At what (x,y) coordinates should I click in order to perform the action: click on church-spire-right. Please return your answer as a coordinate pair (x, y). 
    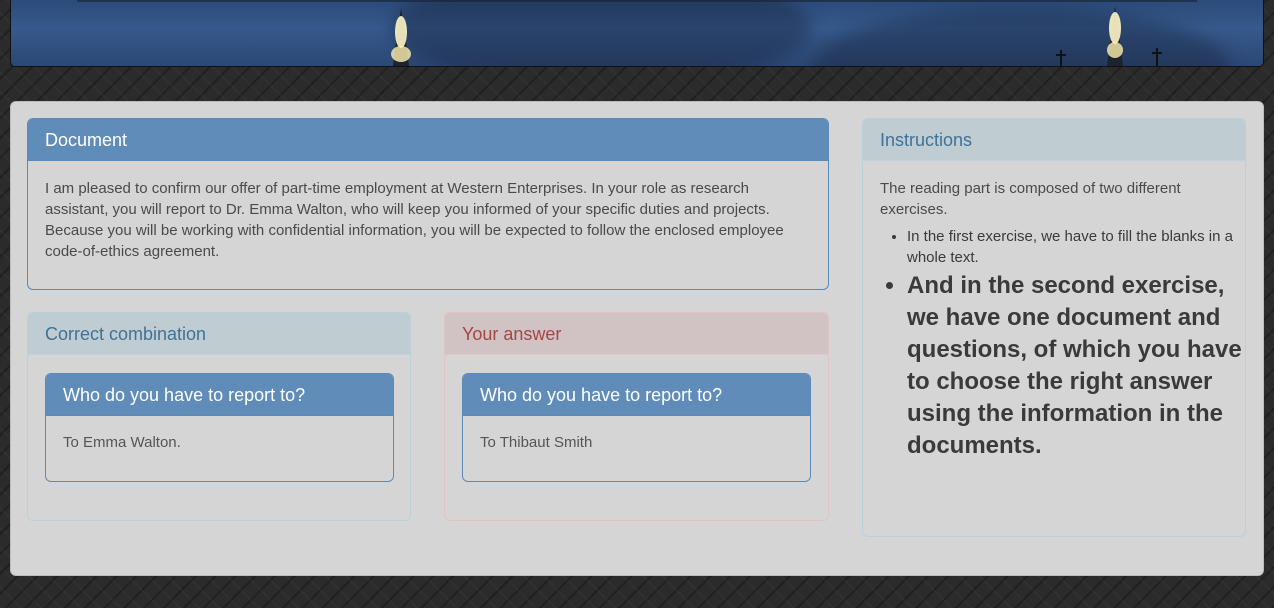
    Looking at the image, I should click on (1115, 36).